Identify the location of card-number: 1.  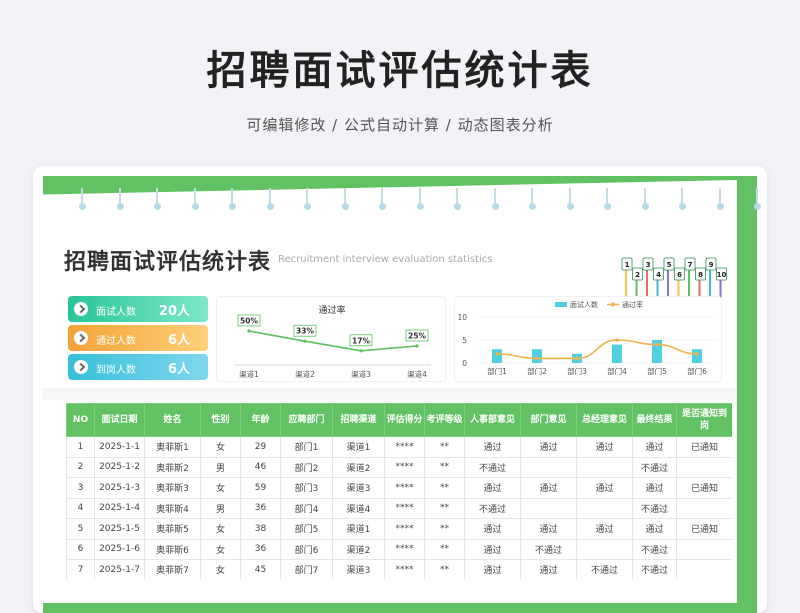
(627, 265).